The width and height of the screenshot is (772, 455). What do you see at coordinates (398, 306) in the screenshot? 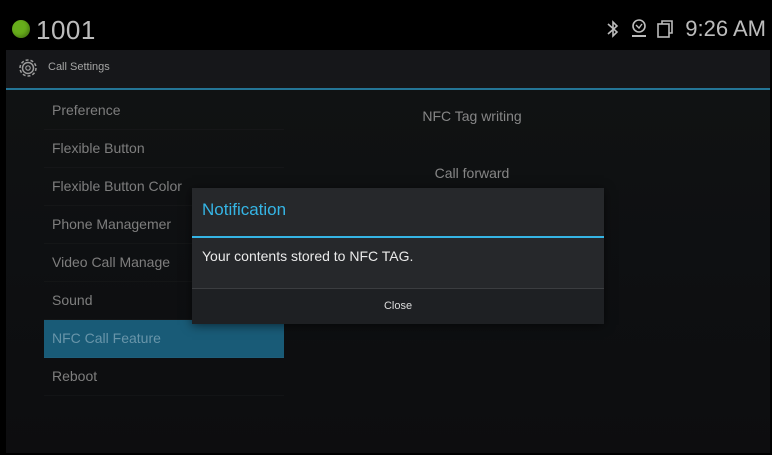
I see `close-button: Close` at bounding box center [398, 306].